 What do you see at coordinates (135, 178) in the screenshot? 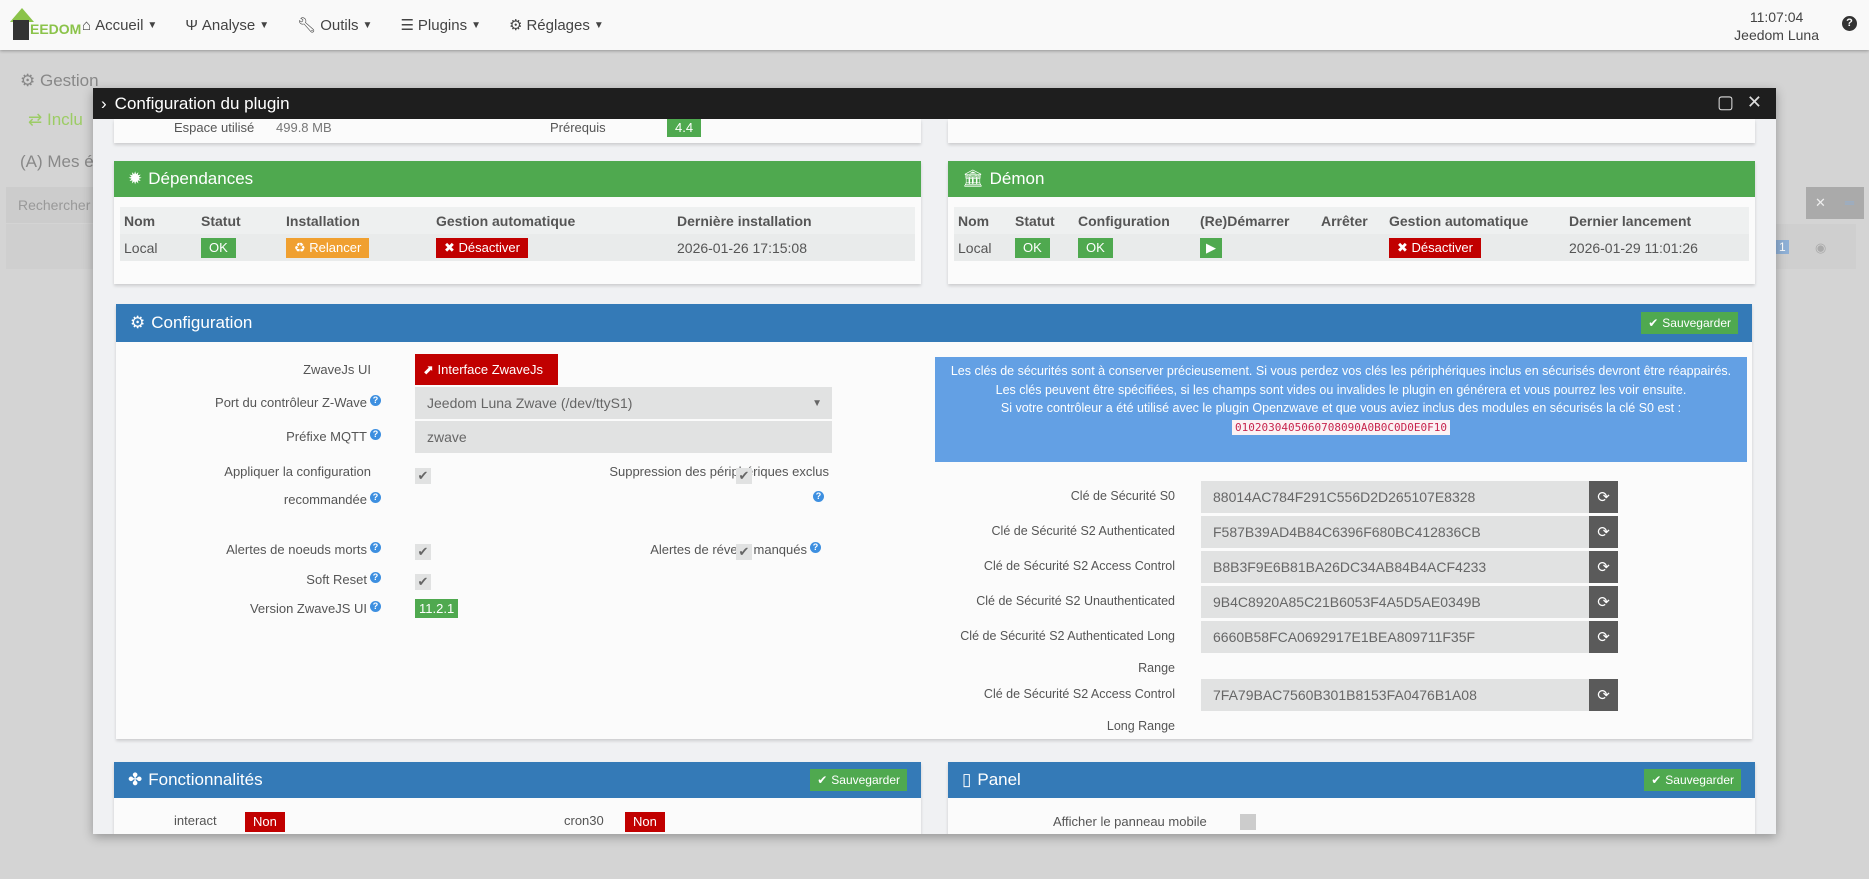
I see `cog-icon: ✹` at bounding box center [135, 178].